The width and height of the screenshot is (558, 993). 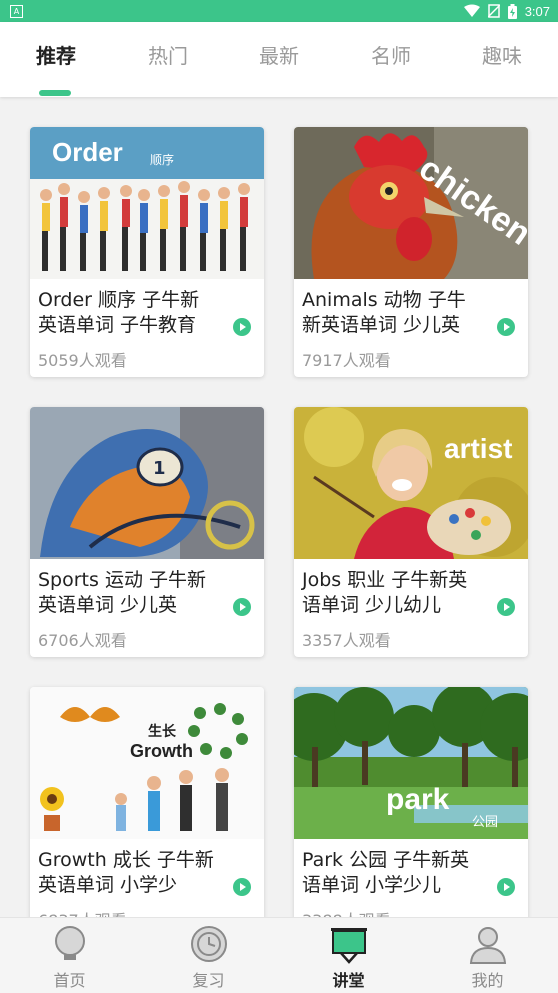 What do you see at coordinates (493, 11) in the screenshot?
I see `no-sim-icon` at bounding box center [493, 11].